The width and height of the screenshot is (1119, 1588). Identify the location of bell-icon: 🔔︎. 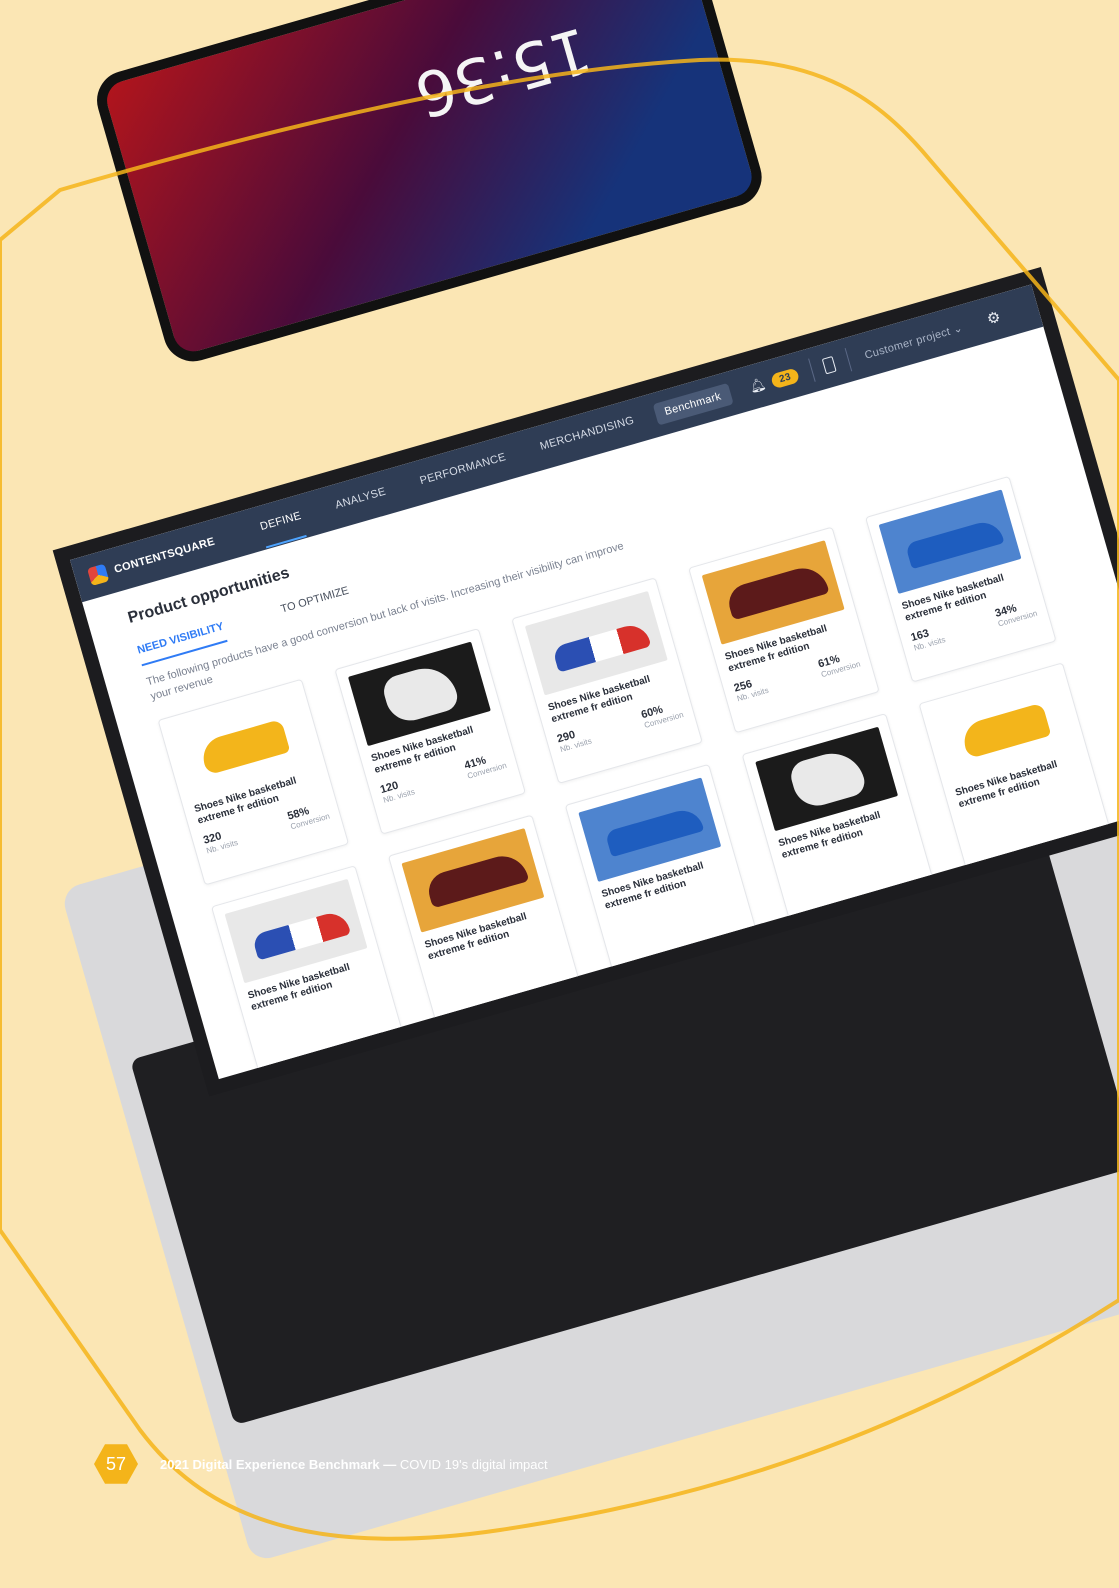
(758, 386).